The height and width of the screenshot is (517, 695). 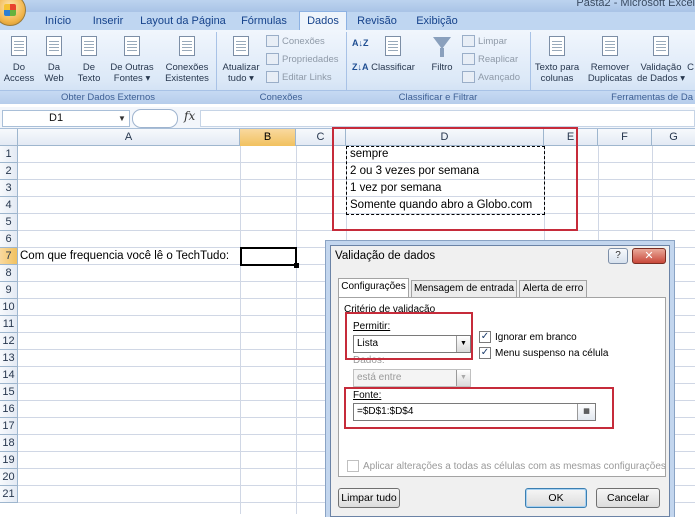 I want to click on tab-exibicao: Exibição, so click(x=437, y=21).